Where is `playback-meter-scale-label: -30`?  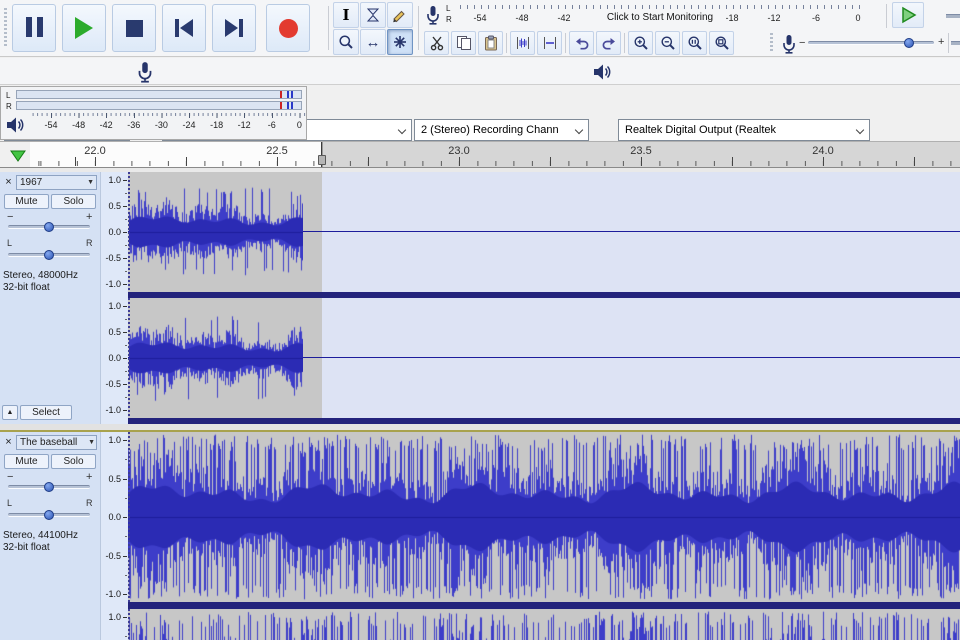 playback-meter-scale-label: -30 is located at coordinates (161, 125).